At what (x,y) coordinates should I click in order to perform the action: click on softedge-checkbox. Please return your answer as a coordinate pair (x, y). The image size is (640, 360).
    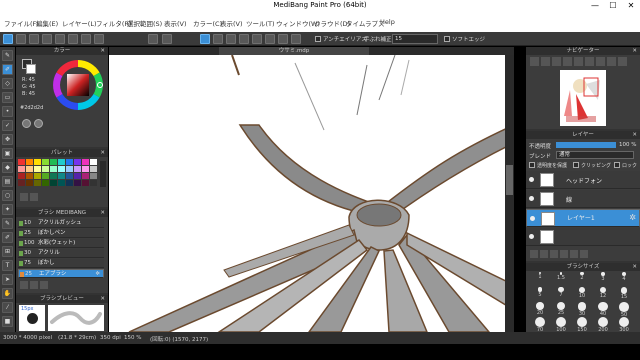
    Looking at the image, I should click on (447, 39).